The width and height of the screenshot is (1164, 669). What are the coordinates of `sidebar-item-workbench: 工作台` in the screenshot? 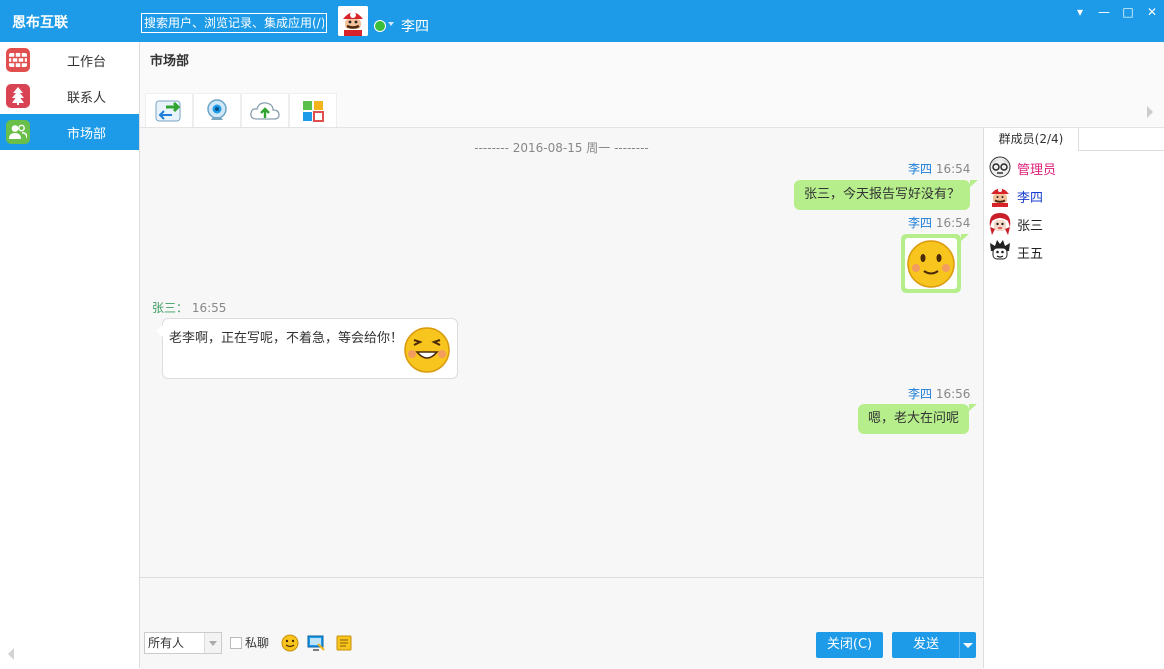 It's located at (69, 60).